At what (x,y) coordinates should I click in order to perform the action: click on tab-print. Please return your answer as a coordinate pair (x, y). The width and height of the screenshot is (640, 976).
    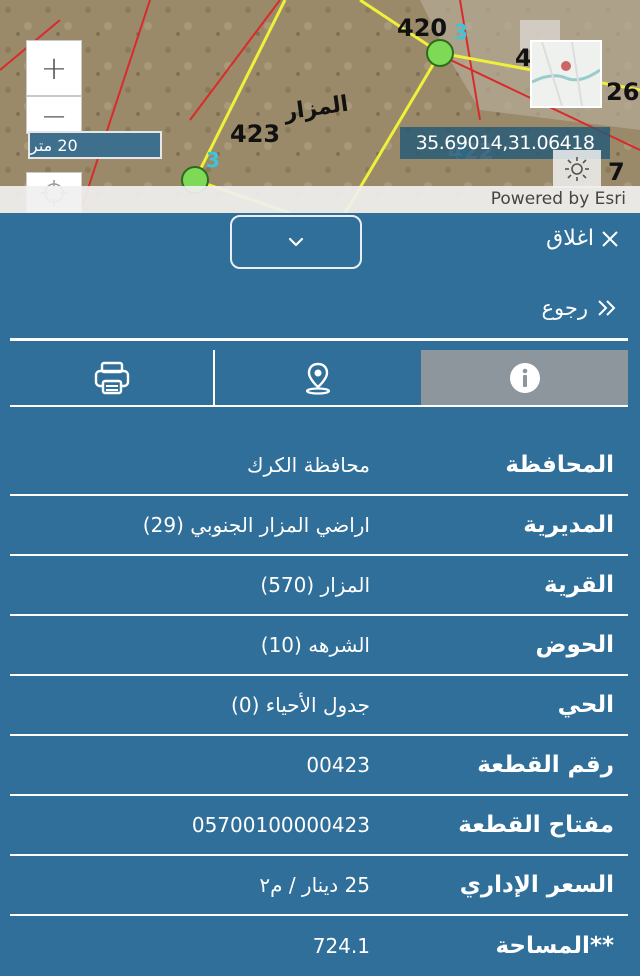
    Looking at the image, I should click on (112, 377).